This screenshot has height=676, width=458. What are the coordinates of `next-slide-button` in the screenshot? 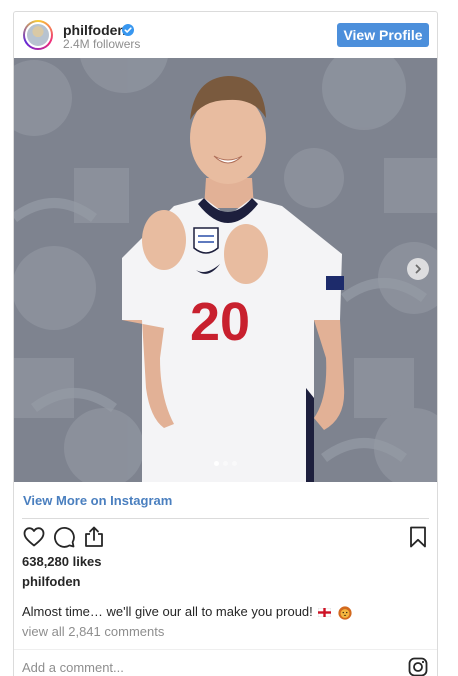 It's located at (418, 269).